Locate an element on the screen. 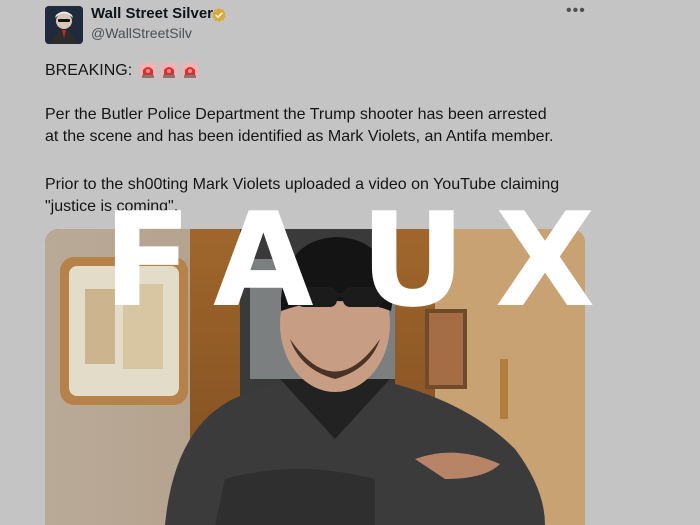 This screenshot has height=525, width=700. breaking-line: BREAKING: is located at coordinates (122, 70).